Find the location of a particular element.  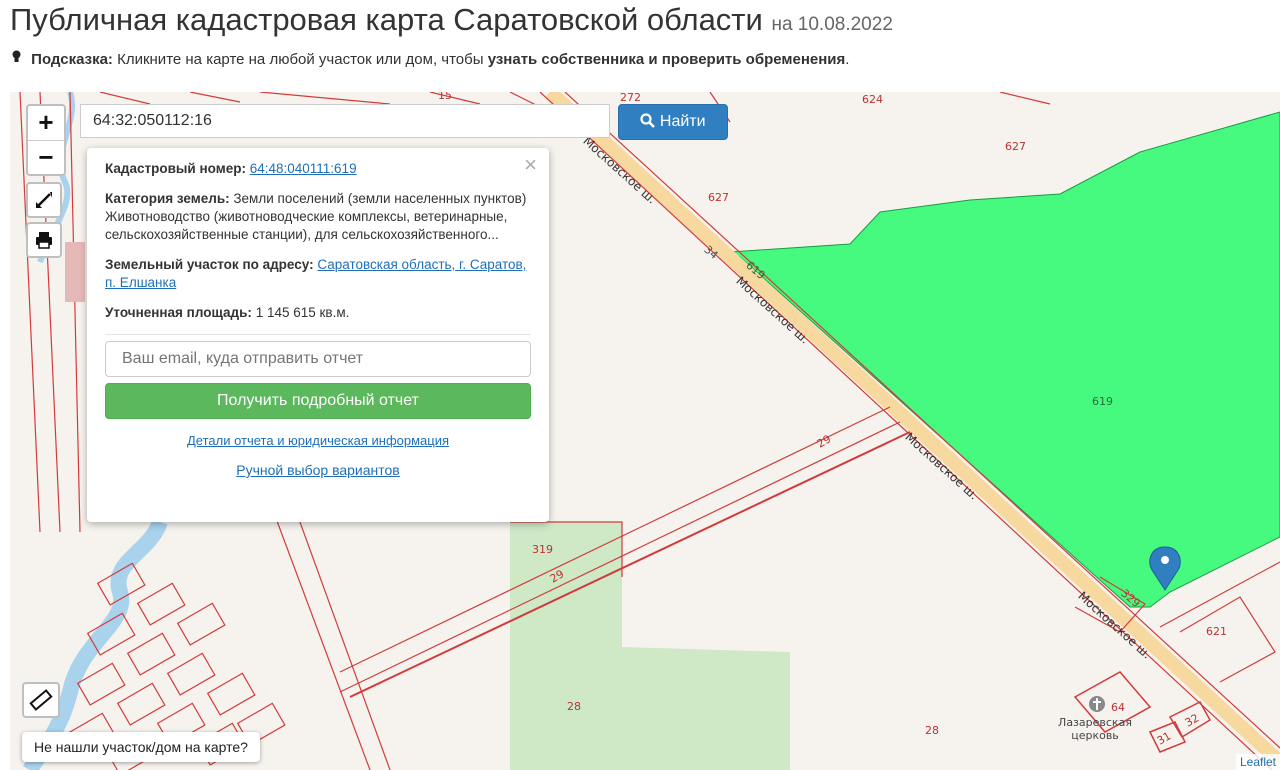

leaflet-attribution: Leaflet is located at coordinates (1257, 762).